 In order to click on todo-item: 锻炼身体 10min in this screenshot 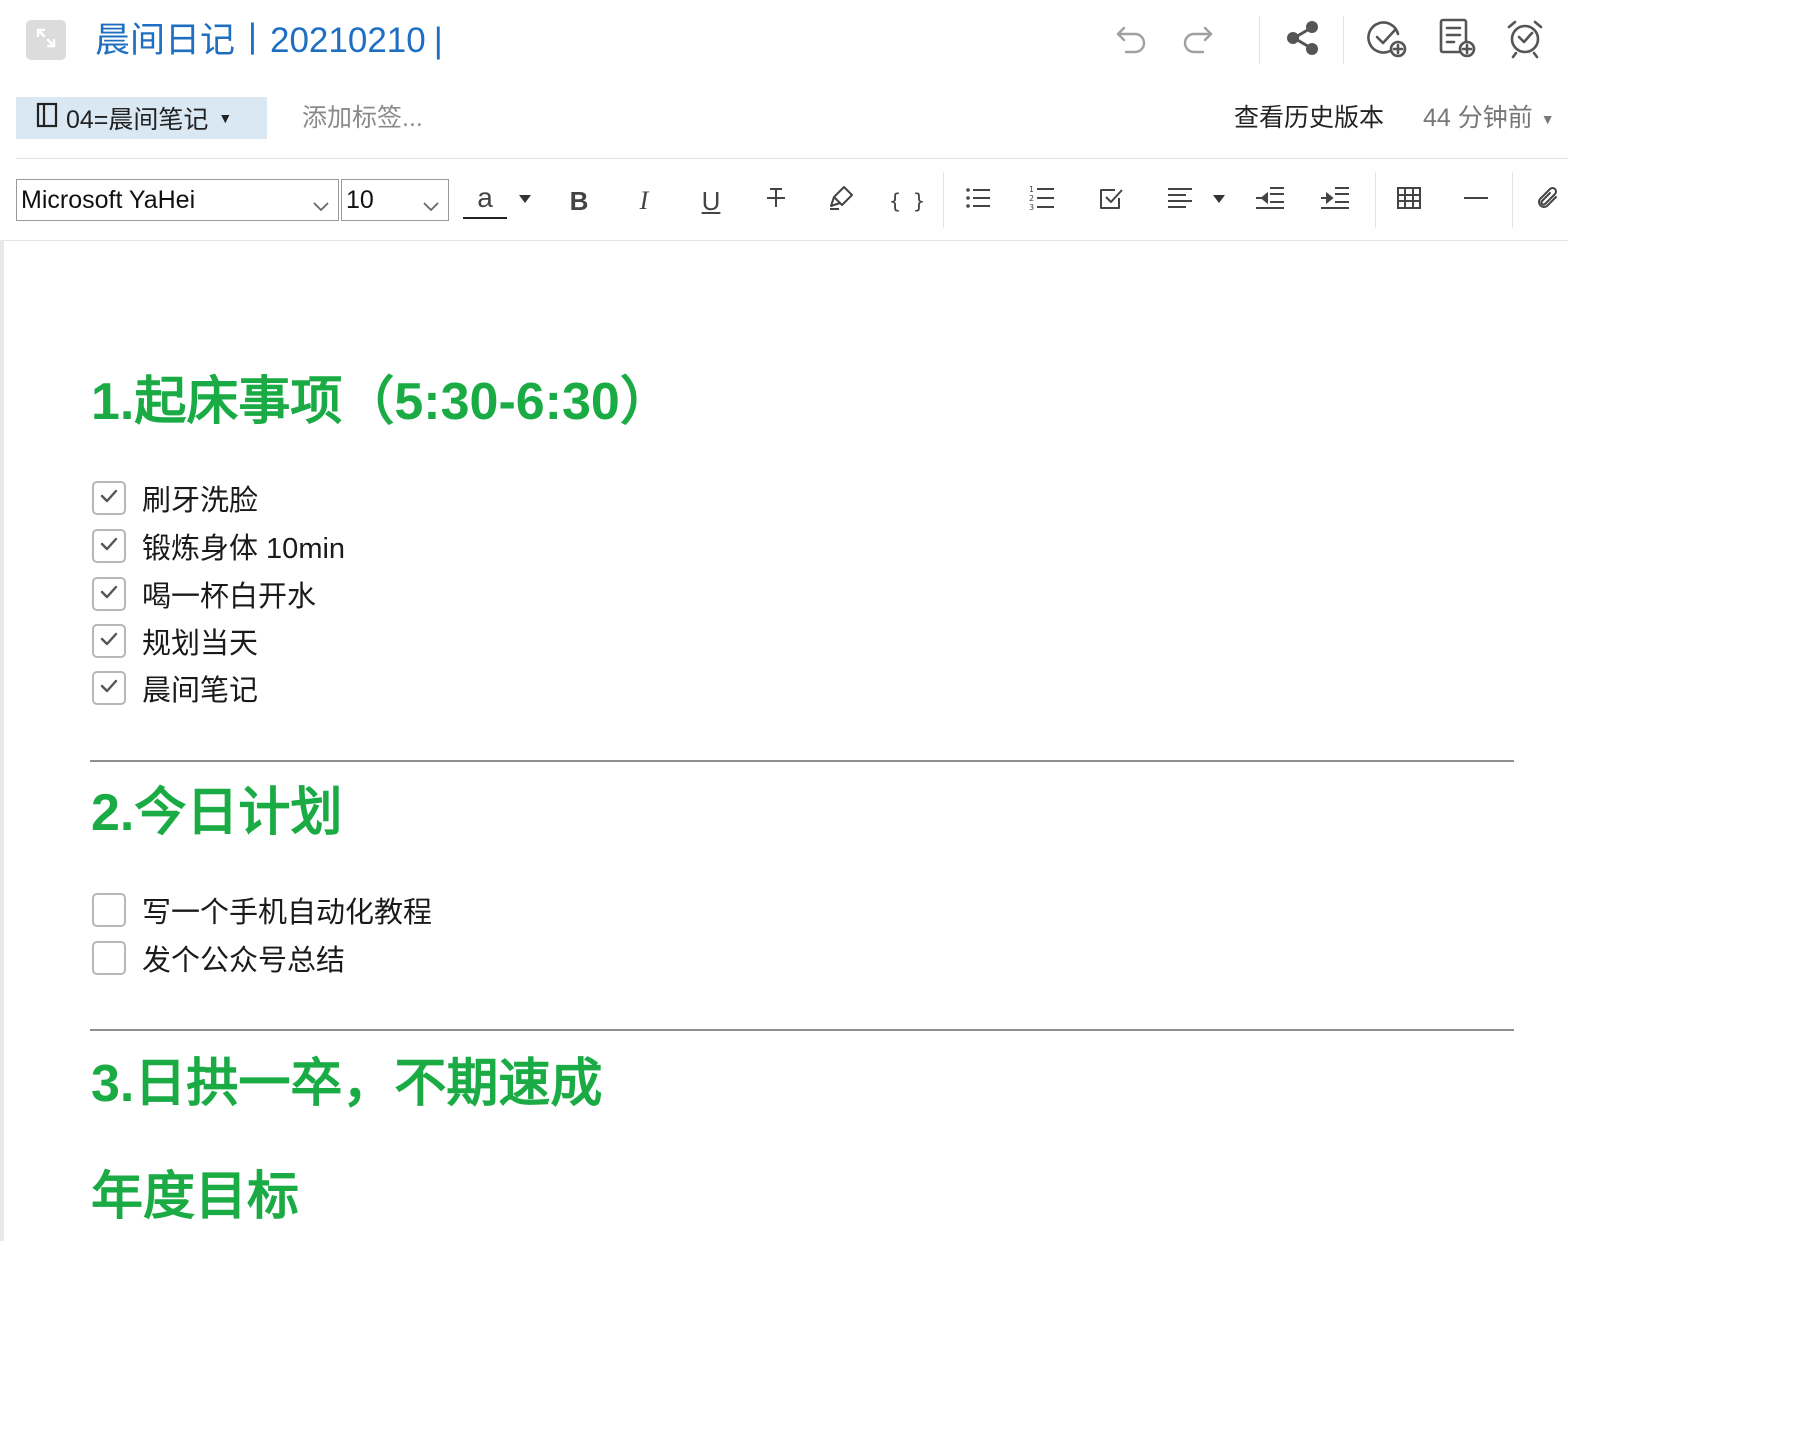, I will do `click(218, 546)`.